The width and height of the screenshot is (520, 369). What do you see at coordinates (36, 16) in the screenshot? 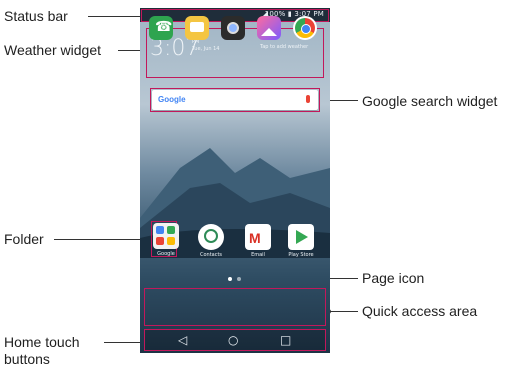
I see `callout-status-bar: Status bar` at bounding box center [36, 16].